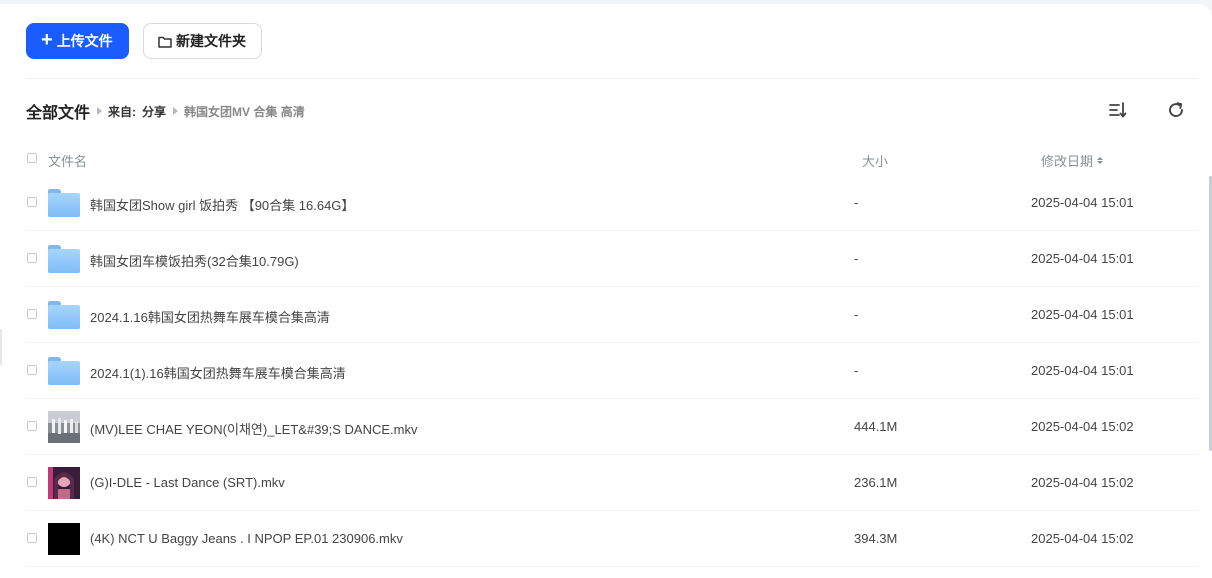 This screenshot has width=1212, height=578. Describe the element at coordinates (211, 41) in the screenshot. I see `new-folder-label: 新建文件夹` at that location.